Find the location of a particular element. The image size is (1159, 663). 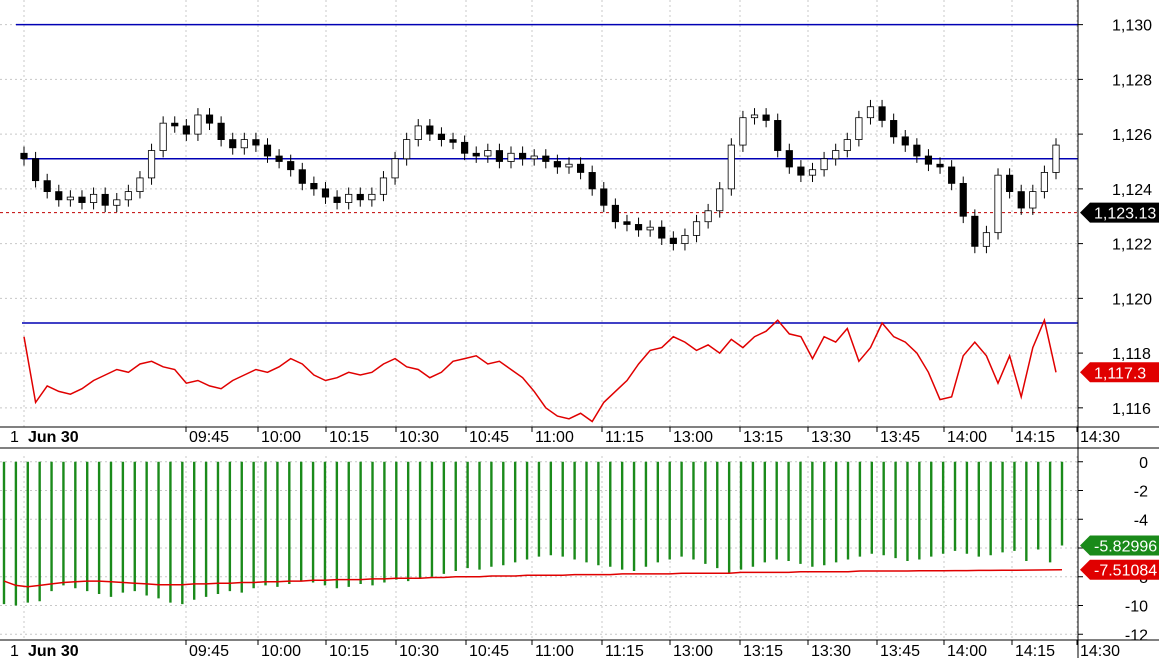

x-tick-label: 10:45 is located at coordinates (489, 437).